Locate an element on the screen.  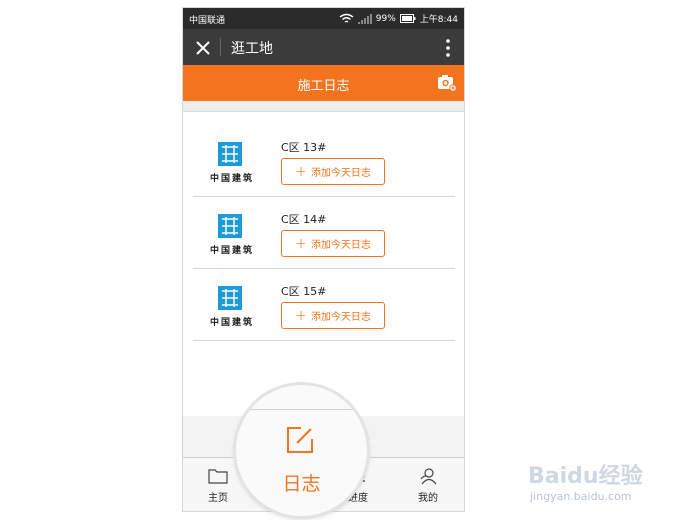
battery-percent: 99% is located at coordinates (385, 18).